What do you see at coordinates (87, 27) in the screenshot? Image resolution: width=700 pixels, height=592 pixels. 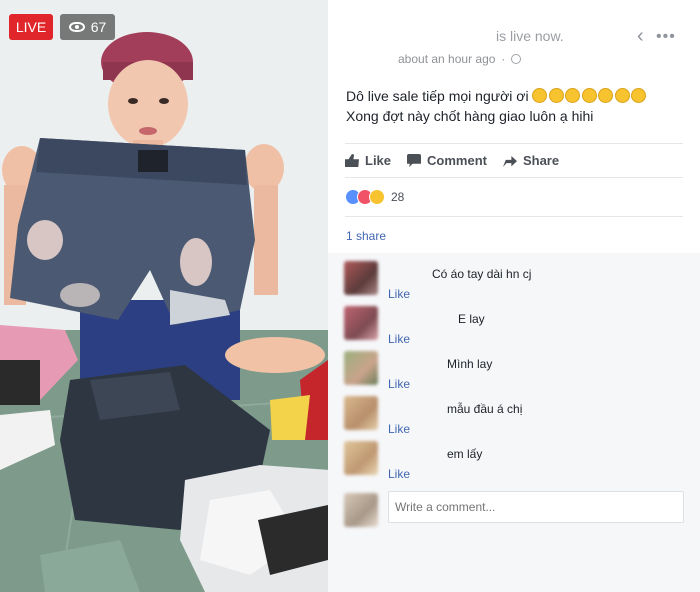 I see `viewer-count-badge: 67` at bounding box center [87, 27].